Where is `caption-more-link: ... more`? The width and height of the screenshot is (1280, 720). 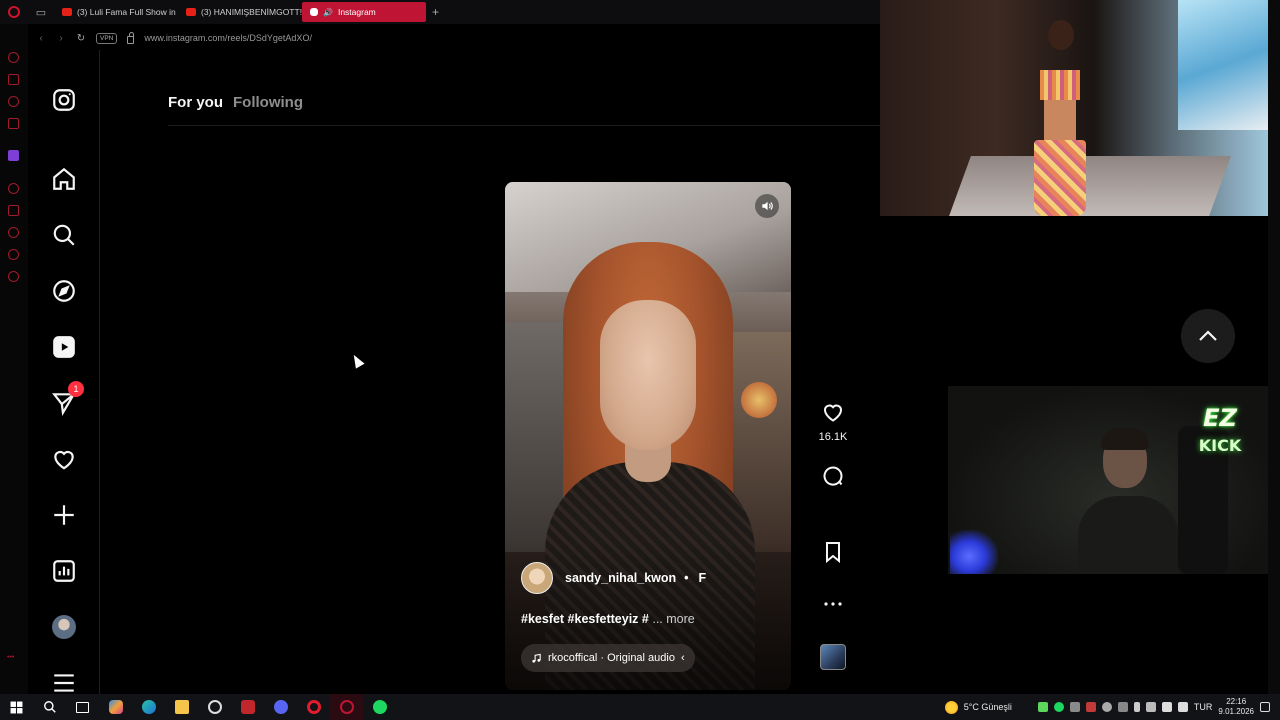 caption-more-link: ... more is located at coordinates (673, 619).